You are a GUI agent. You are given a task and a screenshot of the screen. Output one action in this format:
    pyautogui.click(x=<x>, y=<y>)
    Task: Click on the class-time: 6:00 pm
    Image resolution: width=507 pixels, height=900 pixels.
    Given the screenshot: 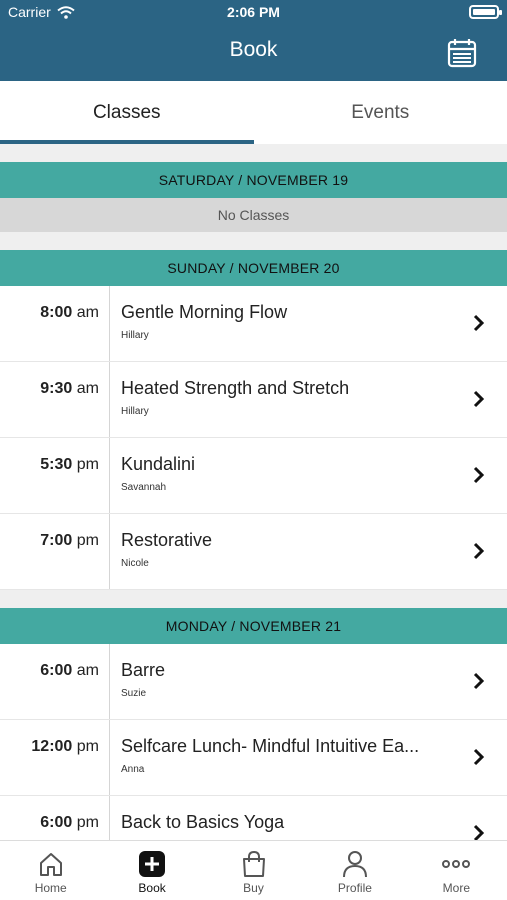 What is the action you would take?
    pyautogui.click(x=55, y=818)
    